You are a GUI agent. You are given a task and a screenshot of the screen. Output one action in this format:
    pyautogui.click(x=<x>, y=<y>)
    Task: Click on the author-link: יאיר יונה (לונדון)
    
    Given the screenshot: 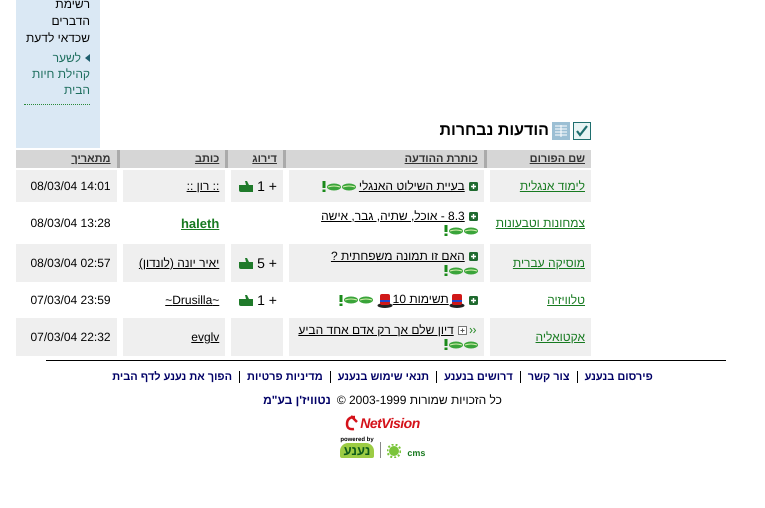 What is the action you would take?
    pyautogui.click(x=179, y=263)
    